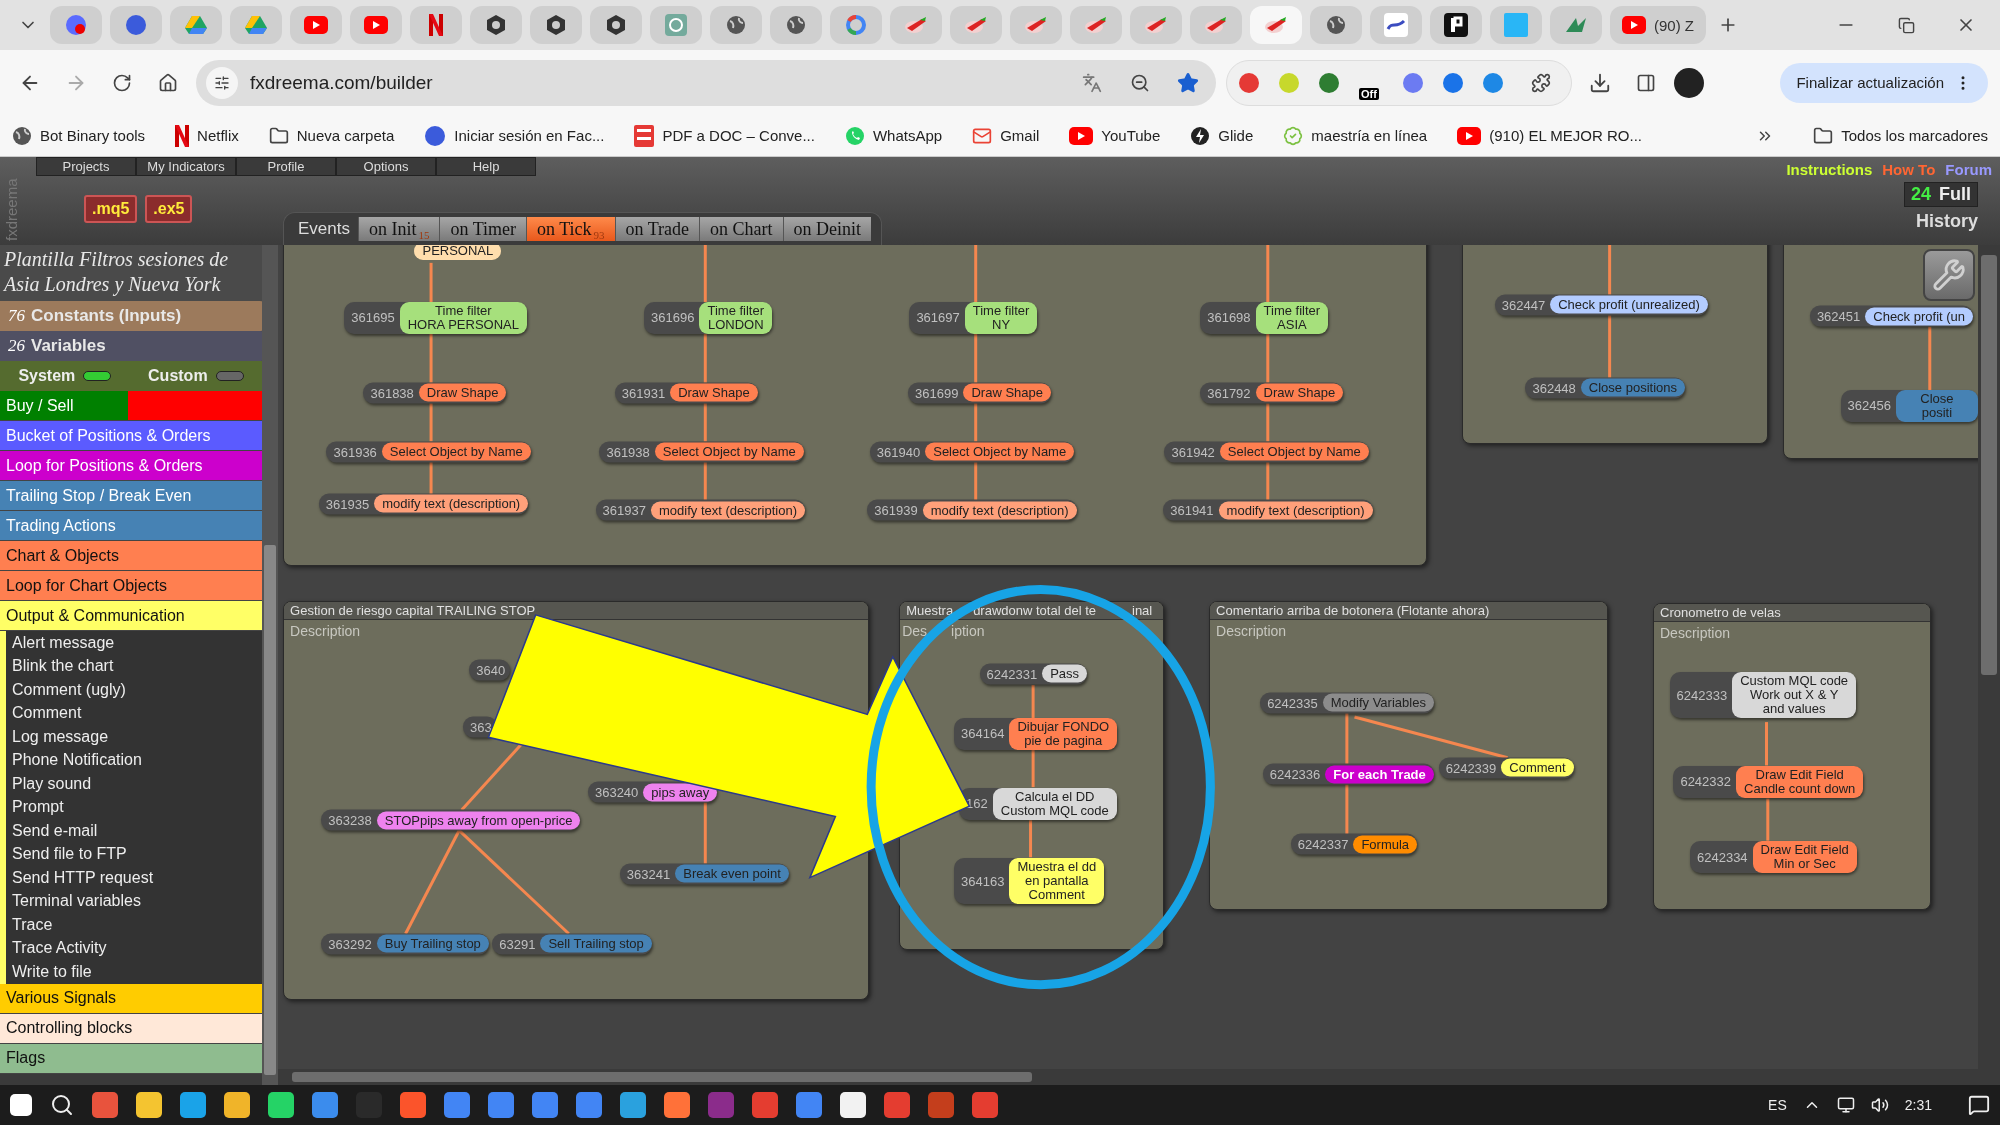  What do you see at coordinates (980, 393) in the screenshot?
I see `block-node: 361699 Draw Shape` at bounding box center [980, 393].